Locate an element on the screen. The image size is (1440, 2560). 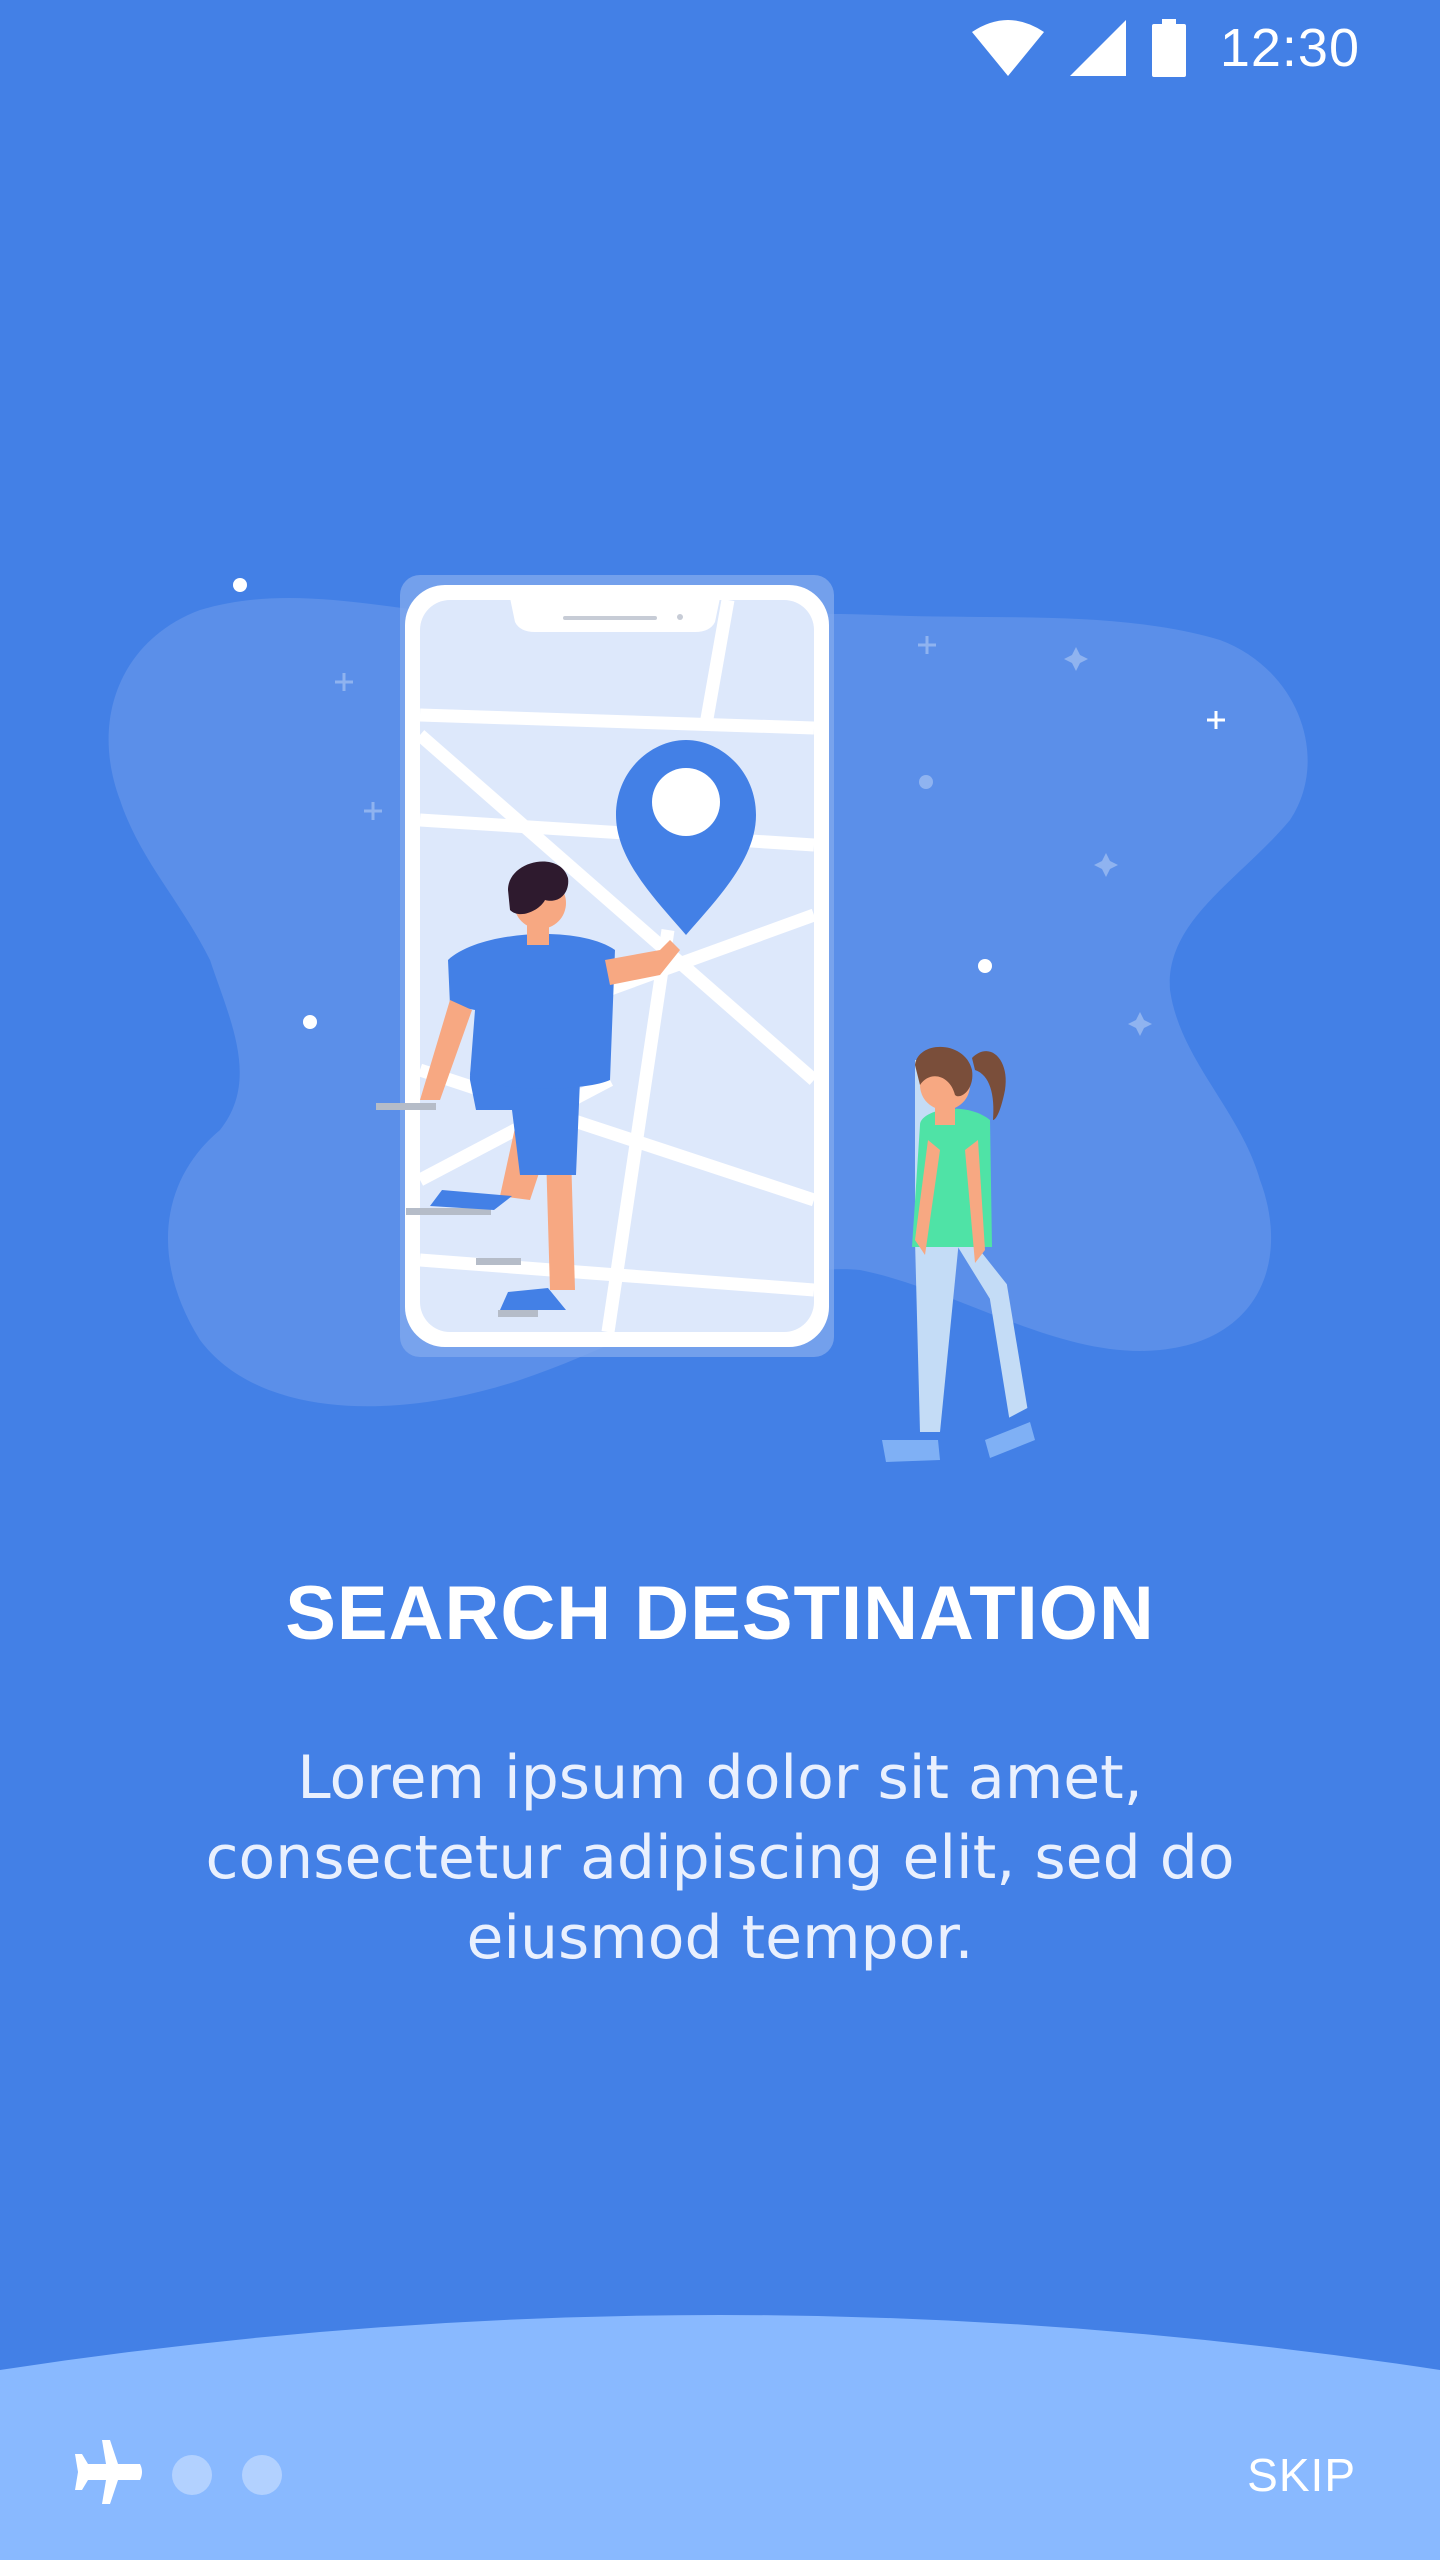
page-title: SEARCH DESTINATION is located at coordinates (720, 1613).